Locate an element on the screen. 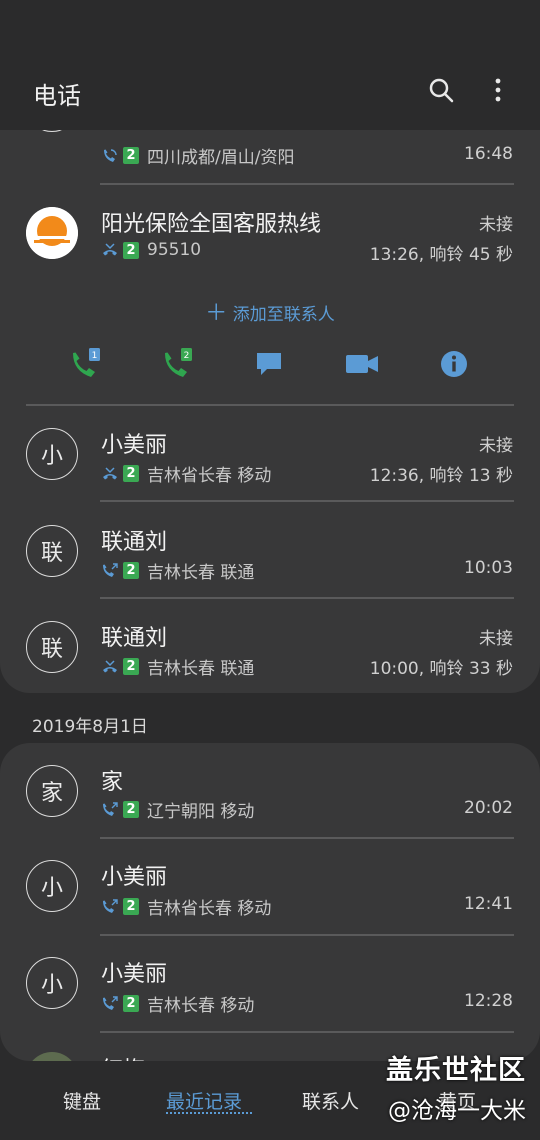 This screenshot has height=1140, width=540. call-time: 10:03 is located at coordinates (488, 568).